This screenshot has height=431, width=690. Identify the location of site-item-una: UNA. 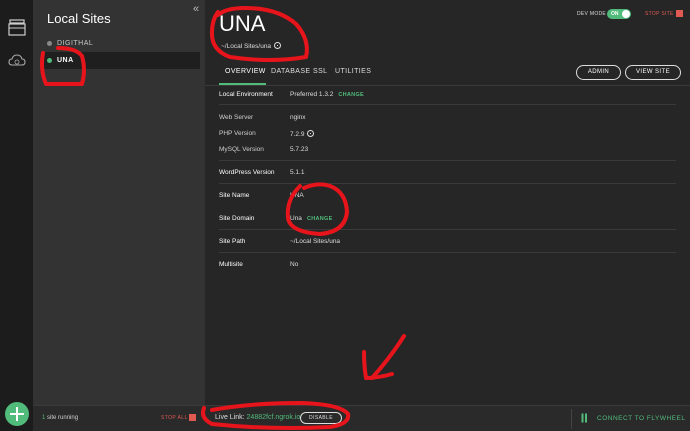
(120, 60).